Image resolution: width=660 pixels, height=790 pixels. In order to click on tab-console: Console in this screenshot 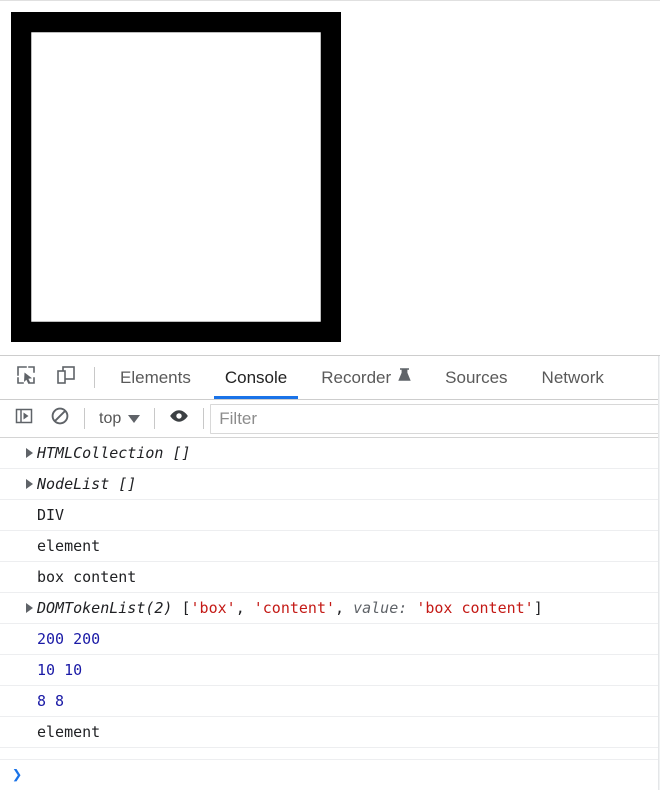, I will do `click(256, 377)`.